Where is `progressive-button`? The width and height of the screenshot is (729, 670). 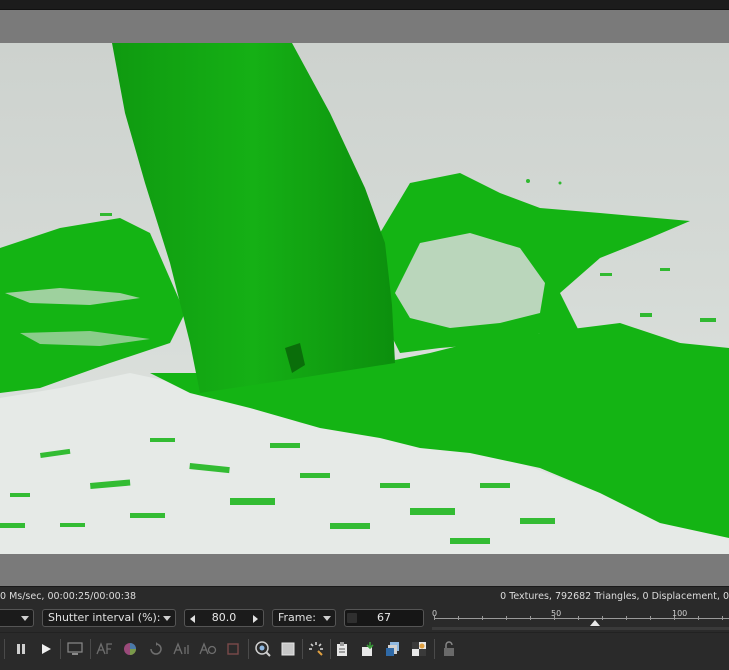 progressive-button is located at coordinates (316, 649).